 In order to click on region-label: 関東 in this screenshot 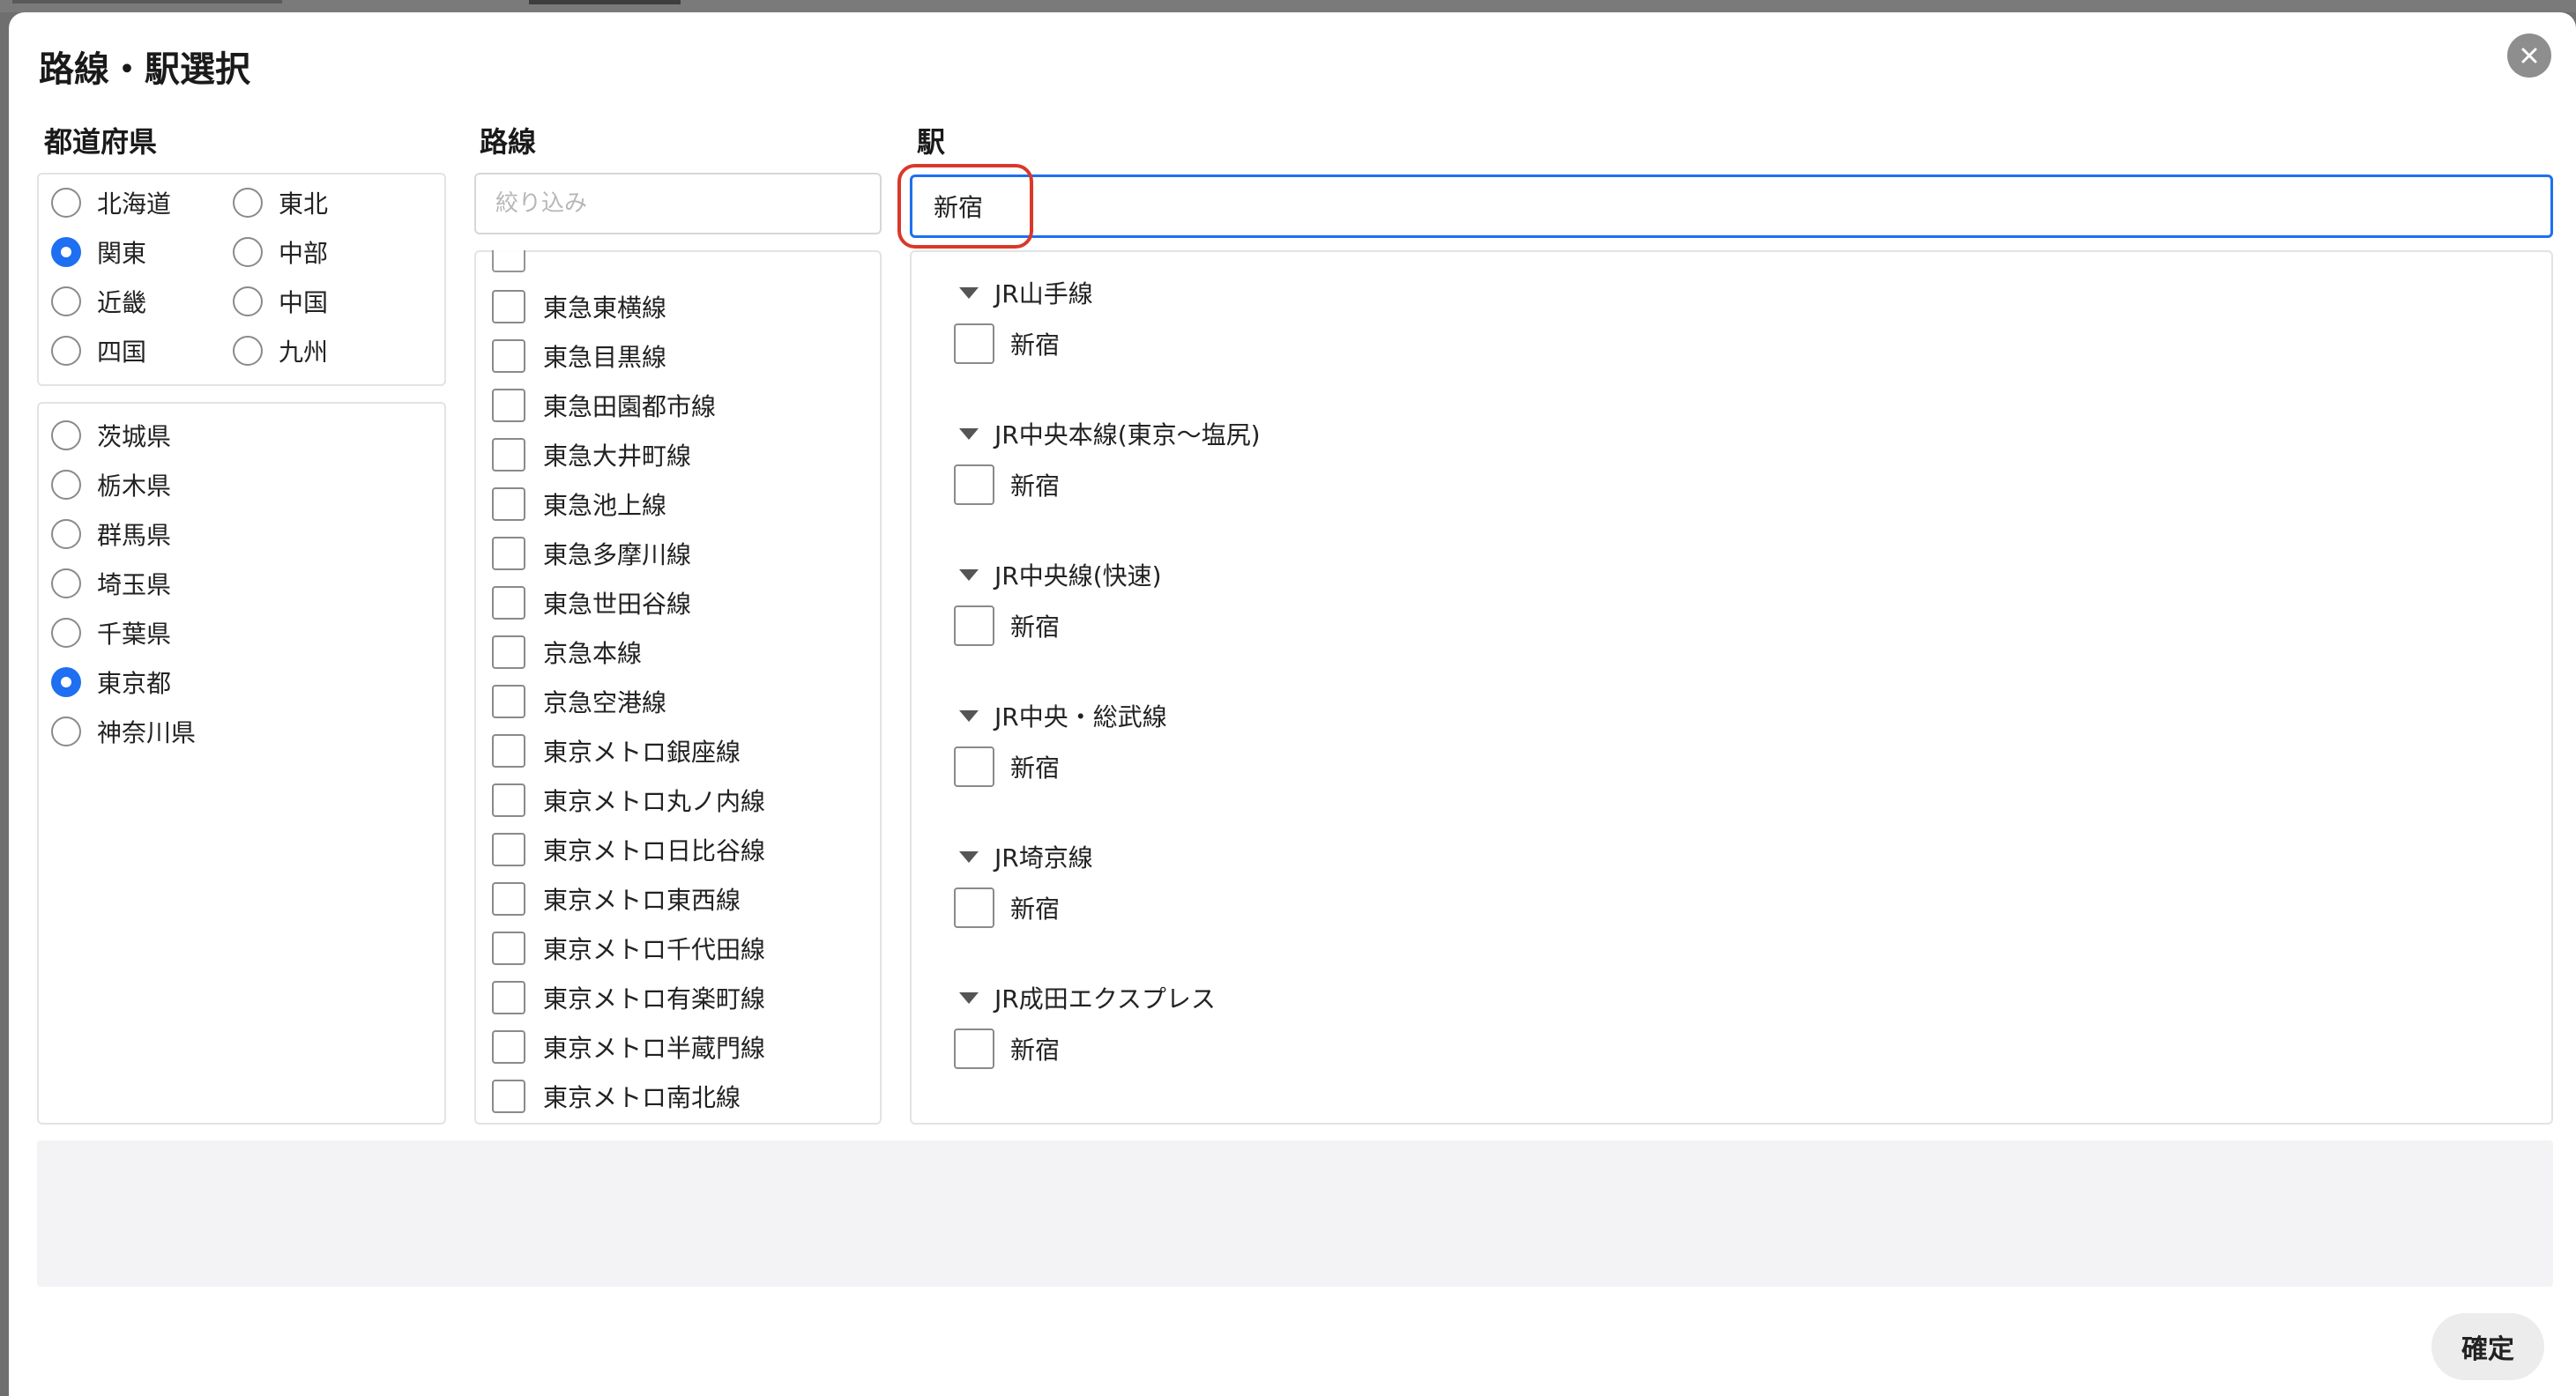, I will do `click(122, 253)`.